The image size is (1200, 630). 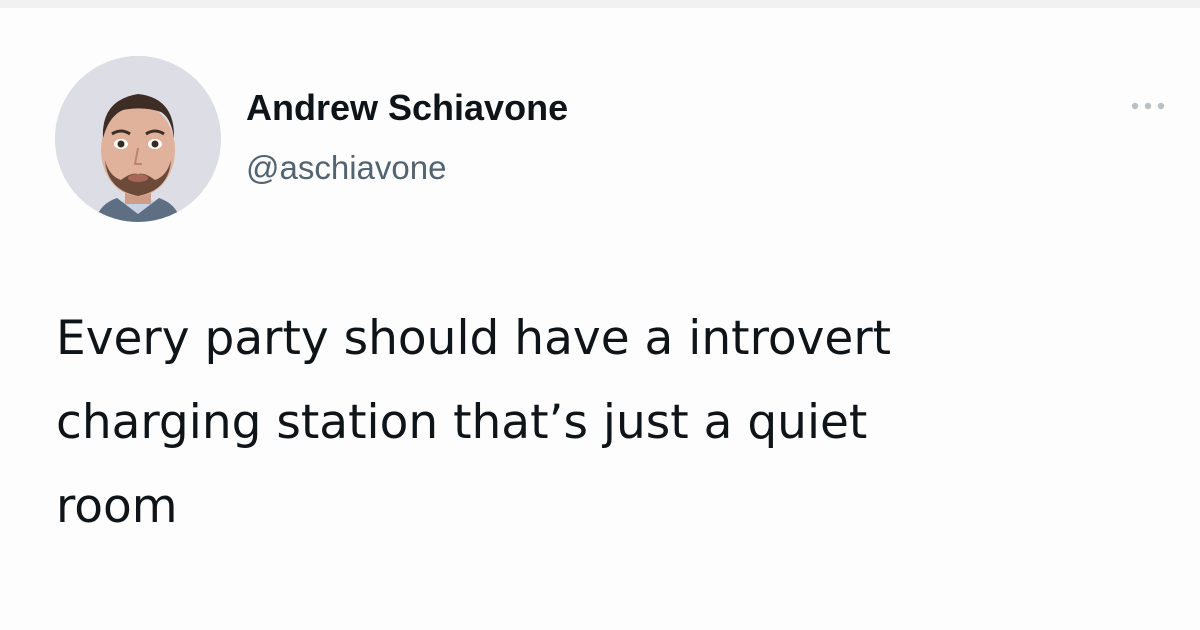 I want to click on more-options-button, so click(x=1148, y=106).